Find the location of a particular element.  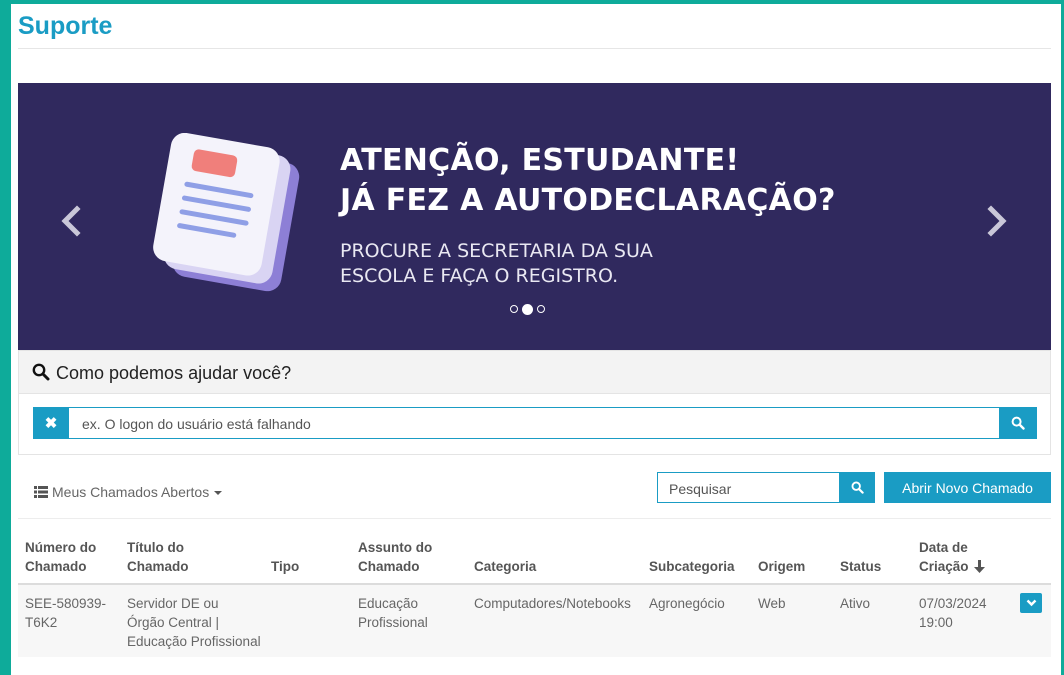

cell-data: 07/03/2024 19:00 is located at coordinates (953, 613).